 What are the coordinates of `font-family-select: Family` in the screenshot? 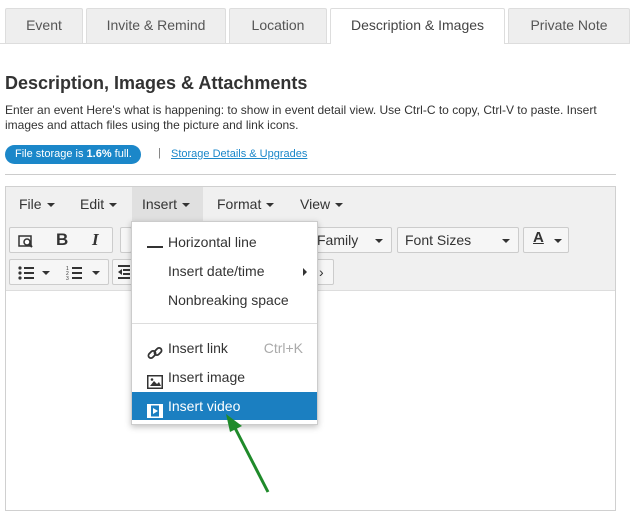 It's located at (349, 240).